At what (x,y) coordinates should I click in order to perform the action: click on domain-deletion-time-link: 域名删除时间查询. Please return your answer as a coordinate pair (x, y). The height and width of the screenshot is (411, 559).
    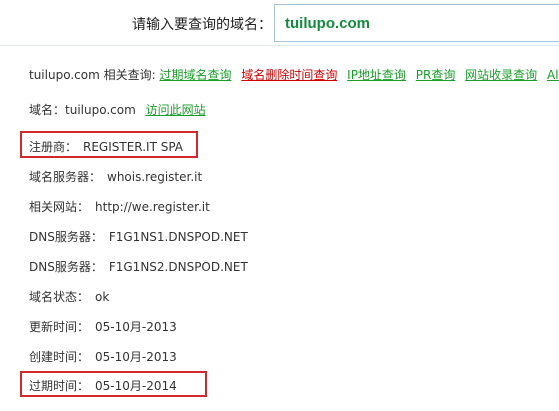
    Looking at the image, I should click on (289, 75).